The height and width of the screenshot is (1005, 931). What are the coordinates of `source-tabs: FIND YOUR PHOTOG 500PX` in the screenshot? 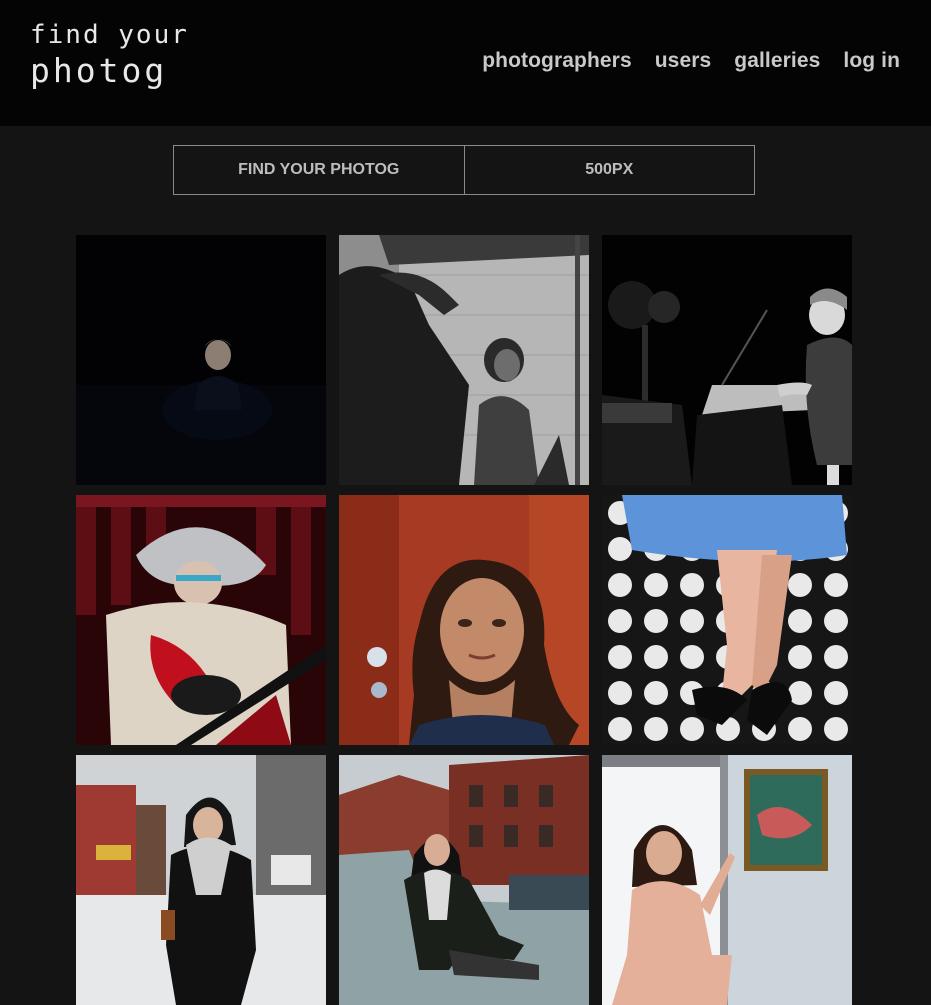 It's located at (464, 170).